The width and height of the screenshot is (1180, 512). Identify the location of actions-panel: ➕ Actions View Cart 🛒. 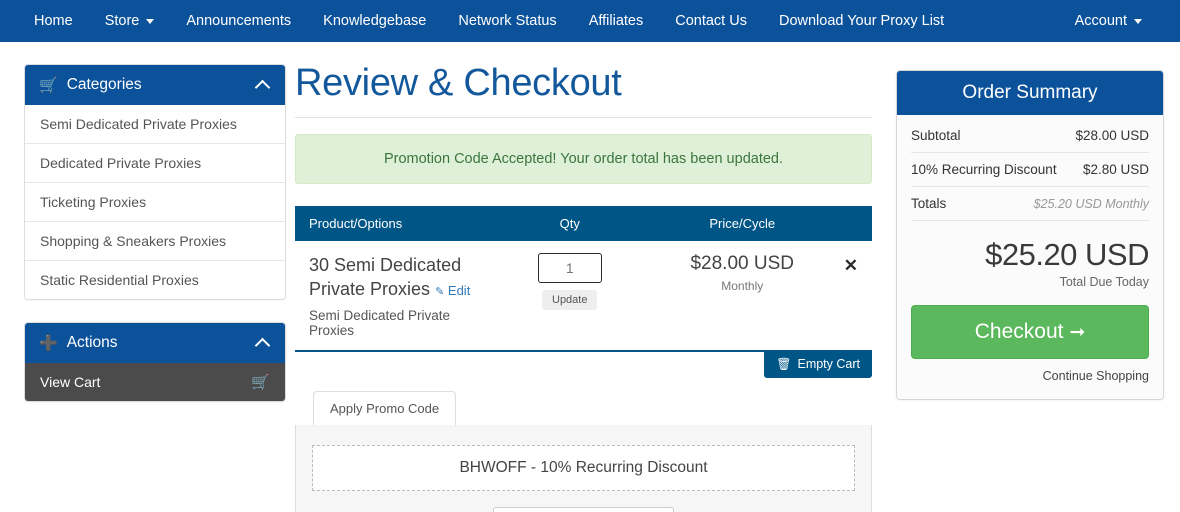
(155, 362).